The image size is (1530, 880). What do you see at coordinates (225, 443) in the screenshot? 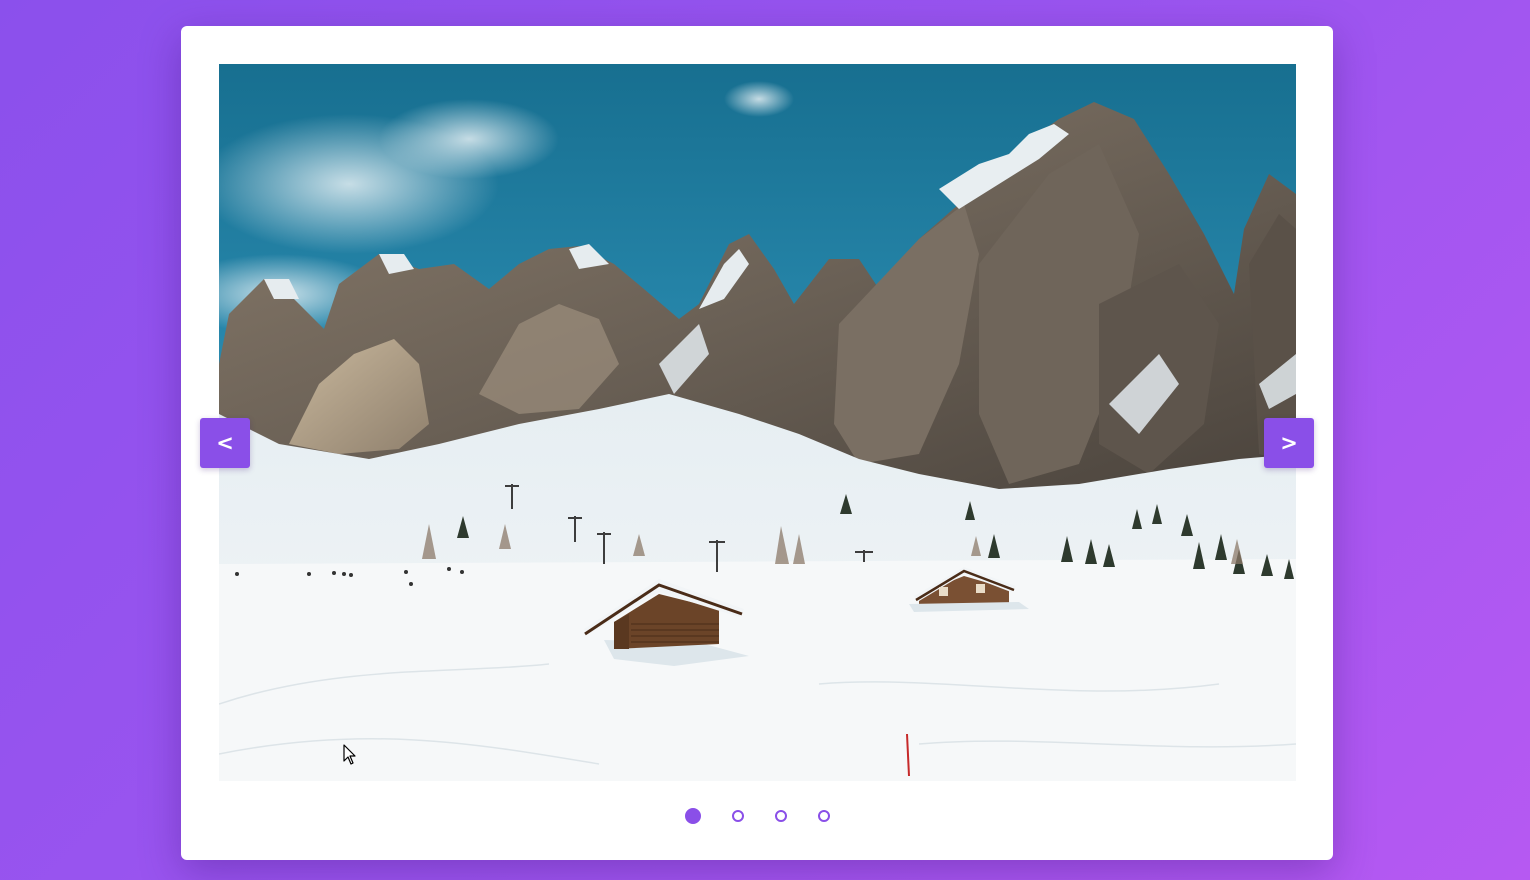
I see `prev-slide-button: <` at bounding box center [225, 443].